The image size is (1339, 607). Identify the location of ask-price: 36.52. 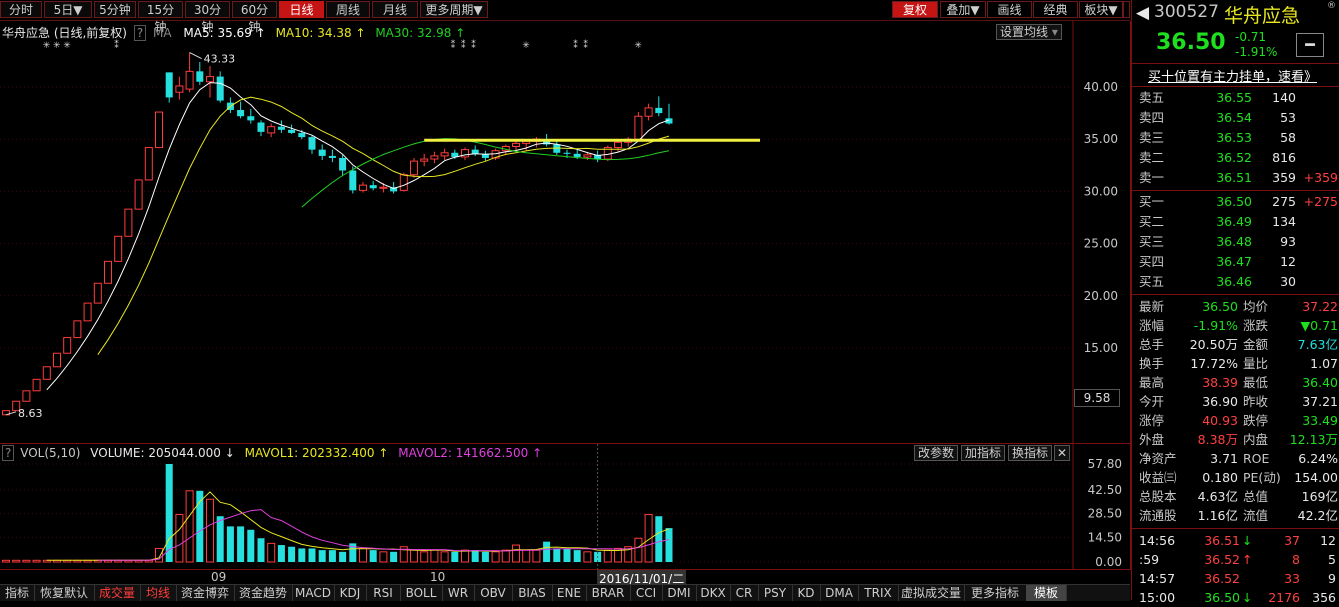
(1234, 157).